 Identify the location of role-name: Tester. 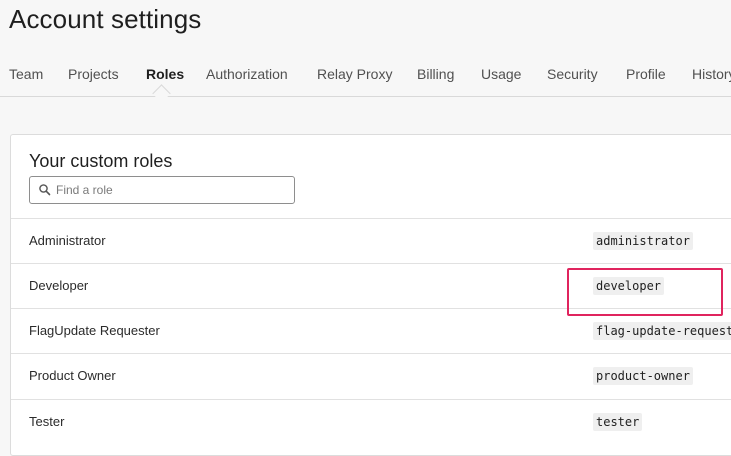
(47, 421).